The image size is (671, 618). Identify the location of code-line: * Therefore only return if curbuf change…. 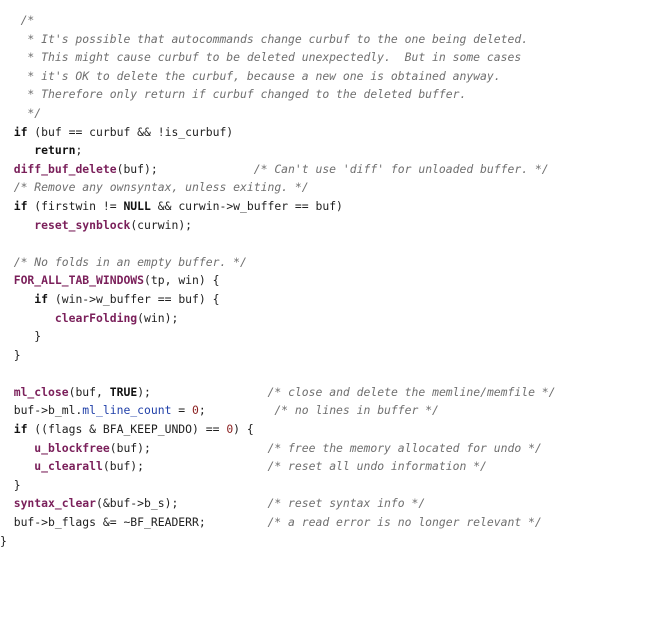
(335, 94).